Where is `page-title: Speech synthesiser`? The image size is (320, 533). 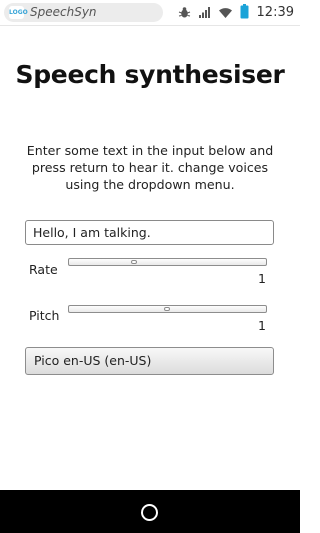
page-title: Speech synthesiser is located at coordinates (150, 74).